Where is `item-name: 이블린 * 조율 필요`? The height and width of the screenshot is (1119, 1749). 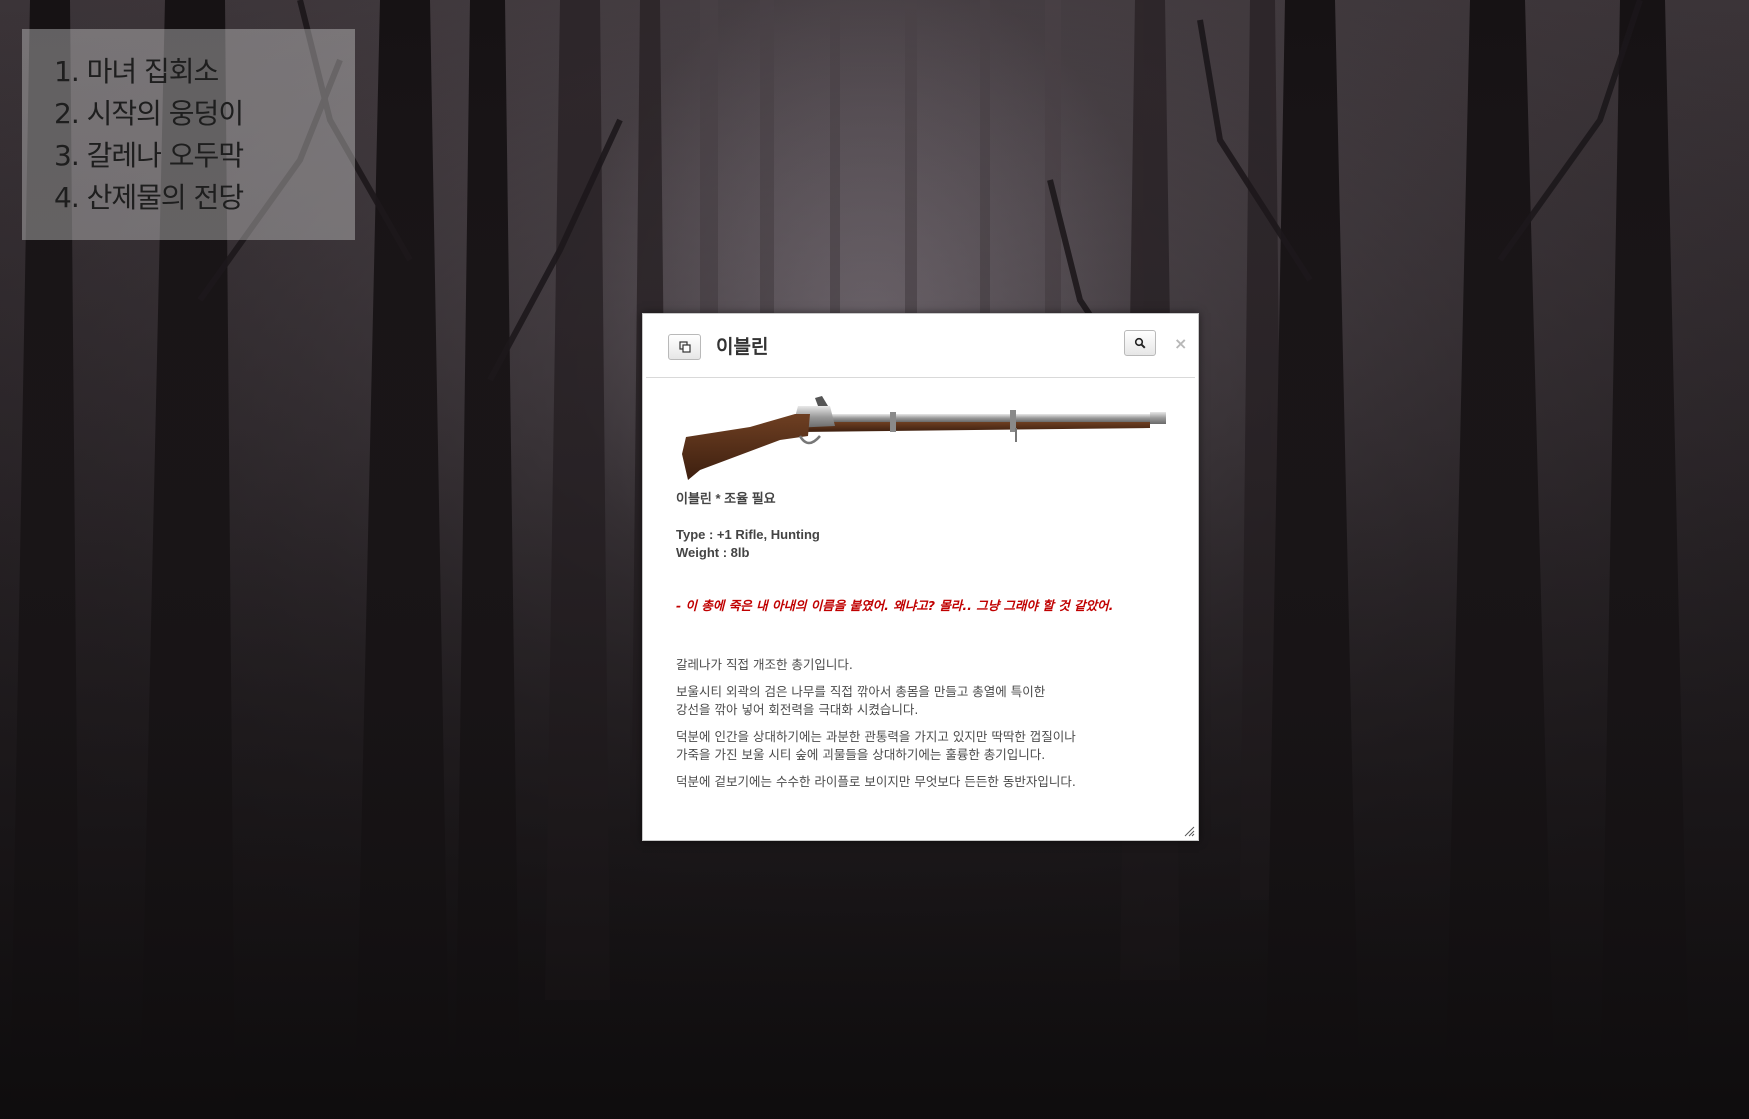 item-name: 이블린 * 조율 필요 is located at coordinates (726, 498).